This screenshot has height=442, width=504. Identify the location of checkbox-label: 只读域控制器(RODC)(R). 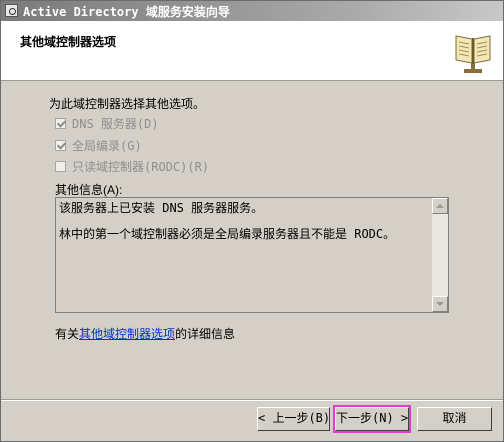
(141, 167).